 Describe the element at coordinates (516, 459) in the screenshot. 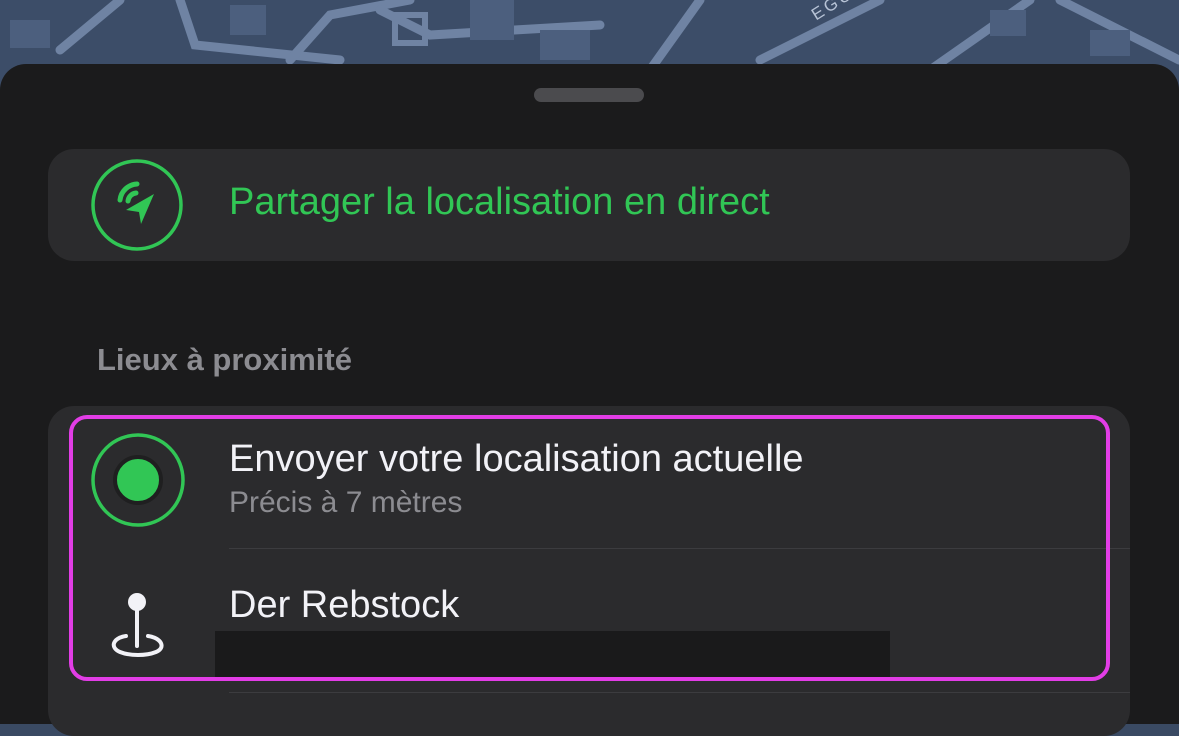

I see `current-location-title: Envoyer votre localisation actuelle` at that location.